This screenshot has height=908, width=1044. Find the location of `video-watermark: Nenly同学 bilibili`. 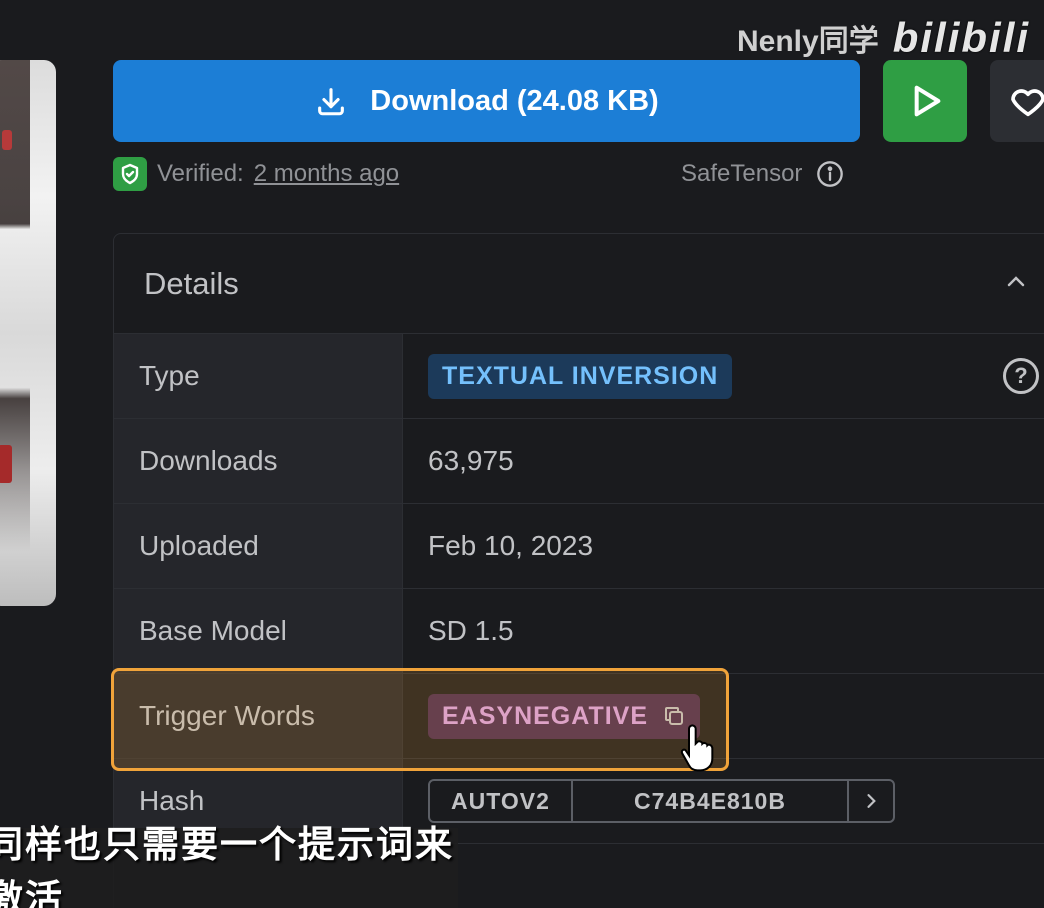

video-watermark: Nenly同学 bilibili is located at coordinates (883, 38).